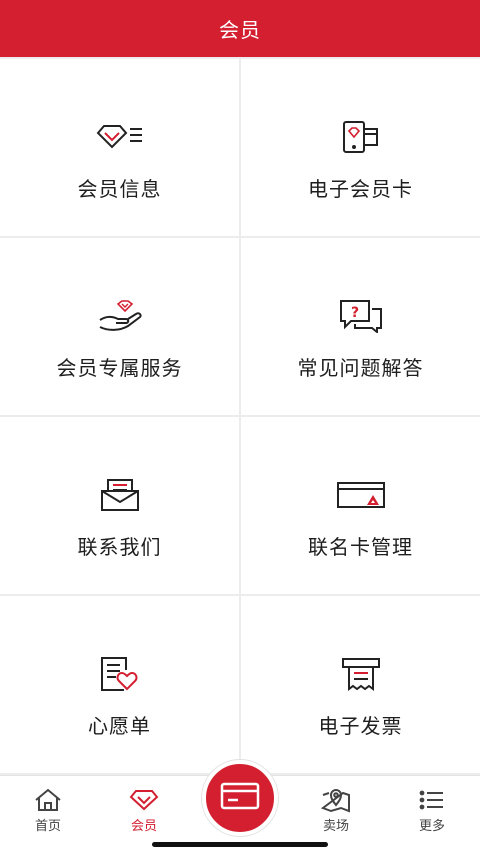  Describe the element at coordinates (119, 368) in the screenshot. I see `tile-label: 会员专属服务` at that location.